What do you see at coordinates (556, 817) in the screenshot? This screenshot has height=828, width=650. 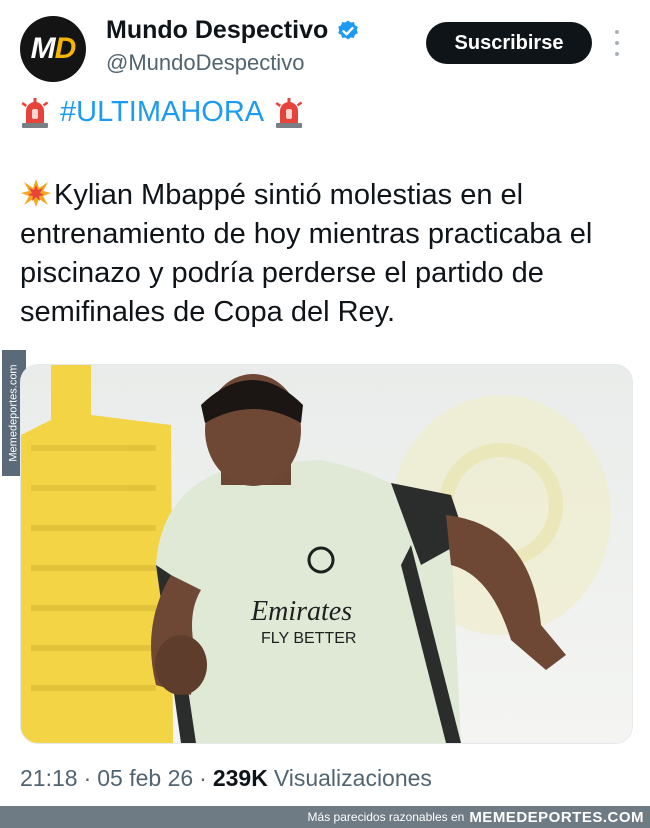 I see `footer-watermark-brand: MEMEDEPORTES.COM` at bounding box center [556, 817].